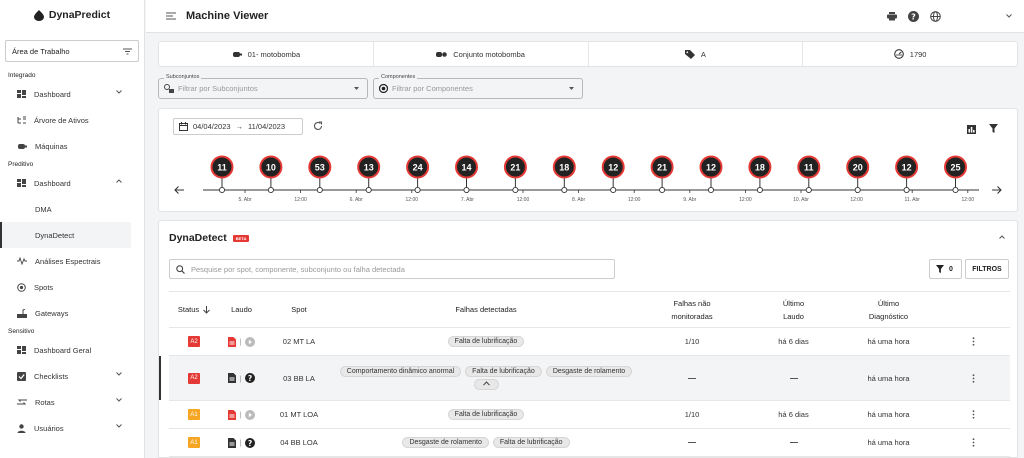 This screenshot has width=1024, height=458. Describe the element at coordinates (241, 238) in the screenshot. I see `beta-badge: BETA` at that location.